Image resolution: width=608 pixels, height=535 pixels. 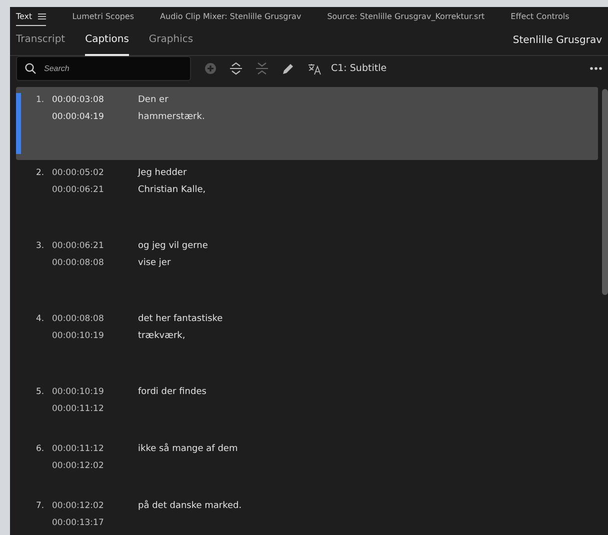 What do you see at coordinates (30, 68) in the screenshot?
I see `search-icon` at bounding box center [30, 68].